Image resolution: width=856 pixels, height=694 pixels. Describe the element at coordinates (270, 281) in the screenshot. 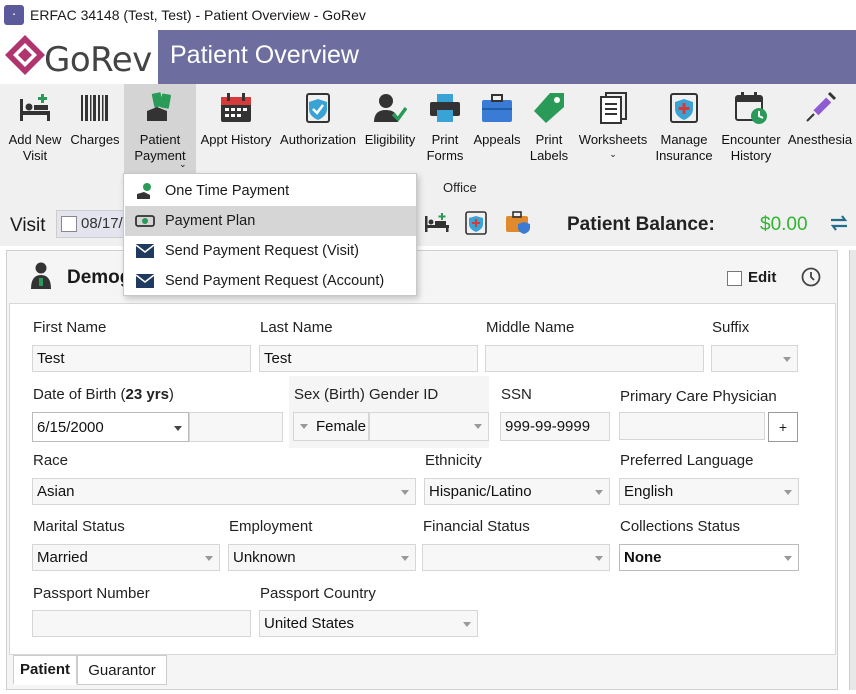

I see `menu-item-send-request-account: Send Payment Request (Account)` at that location.